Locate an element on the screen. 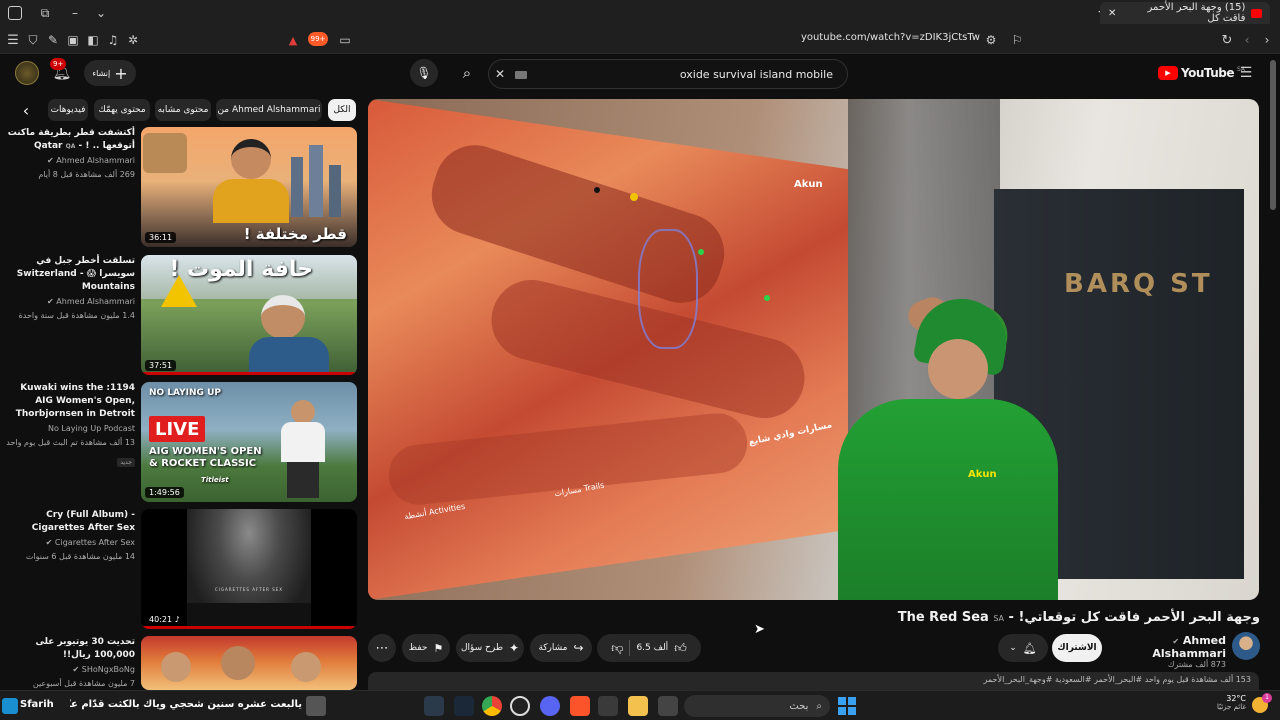 The width and height of the screenshot is (1280, 720). taskbar-search: بحث ⌕ is located at coordinates (757, 706).